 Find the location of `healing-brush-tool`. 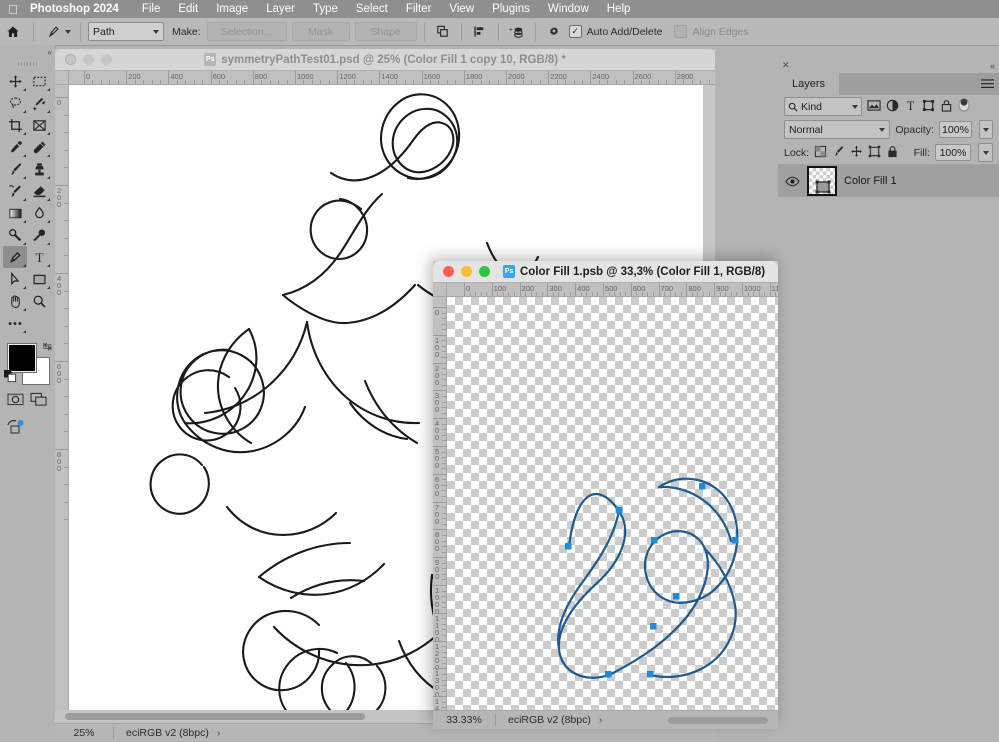

healing-brush-tool is located at coordinates (39, 147).